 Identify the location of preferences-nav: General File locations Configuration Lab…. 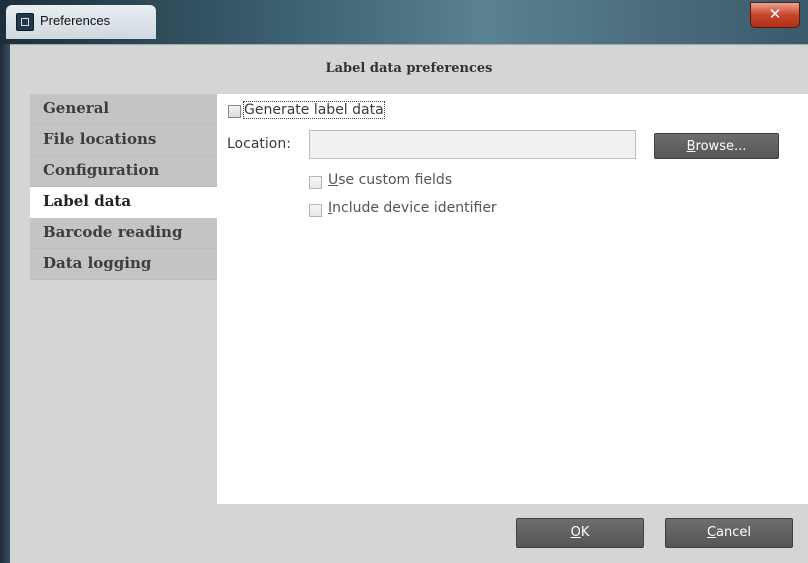
(123, 187).